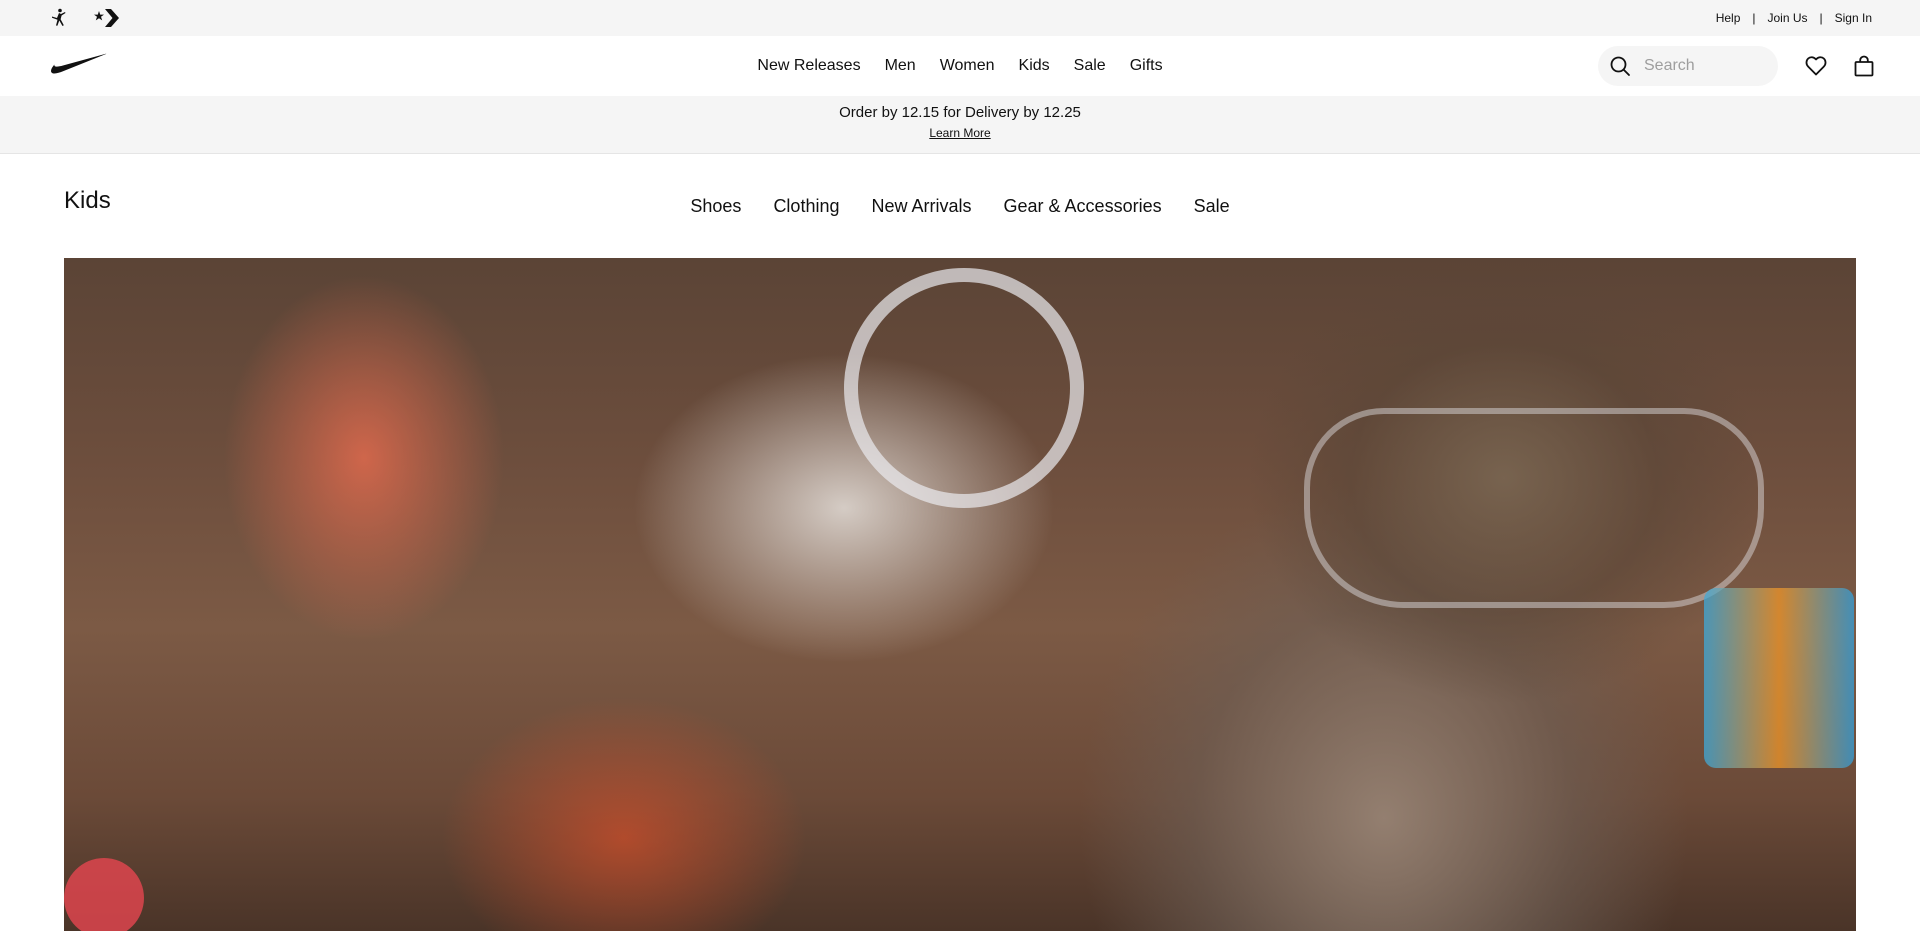  What do you see at coordinates (1212, 206) in the screenshot?
I see `subnav-sale: Sale` at bounding box center [1212, 206].